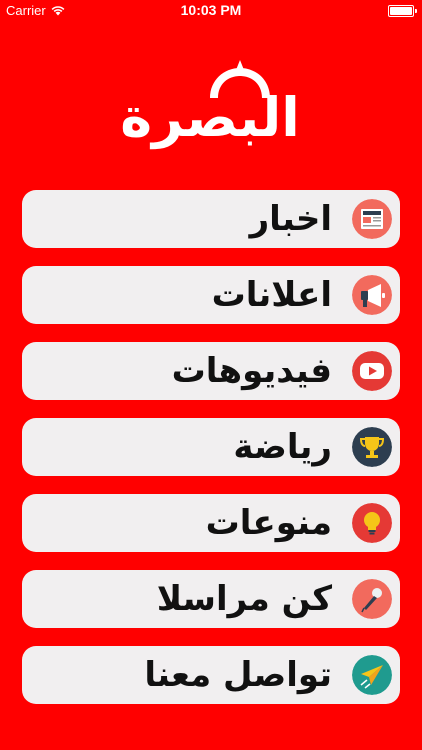  I want to click on menu-item-videos: فيديوهات, so click(211, 371).